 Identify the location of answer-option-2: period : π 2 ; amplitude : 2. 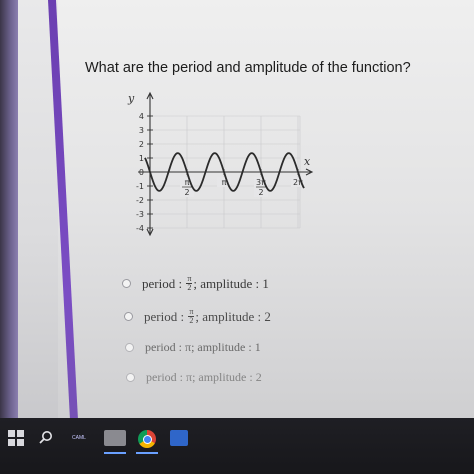
(197, 316).